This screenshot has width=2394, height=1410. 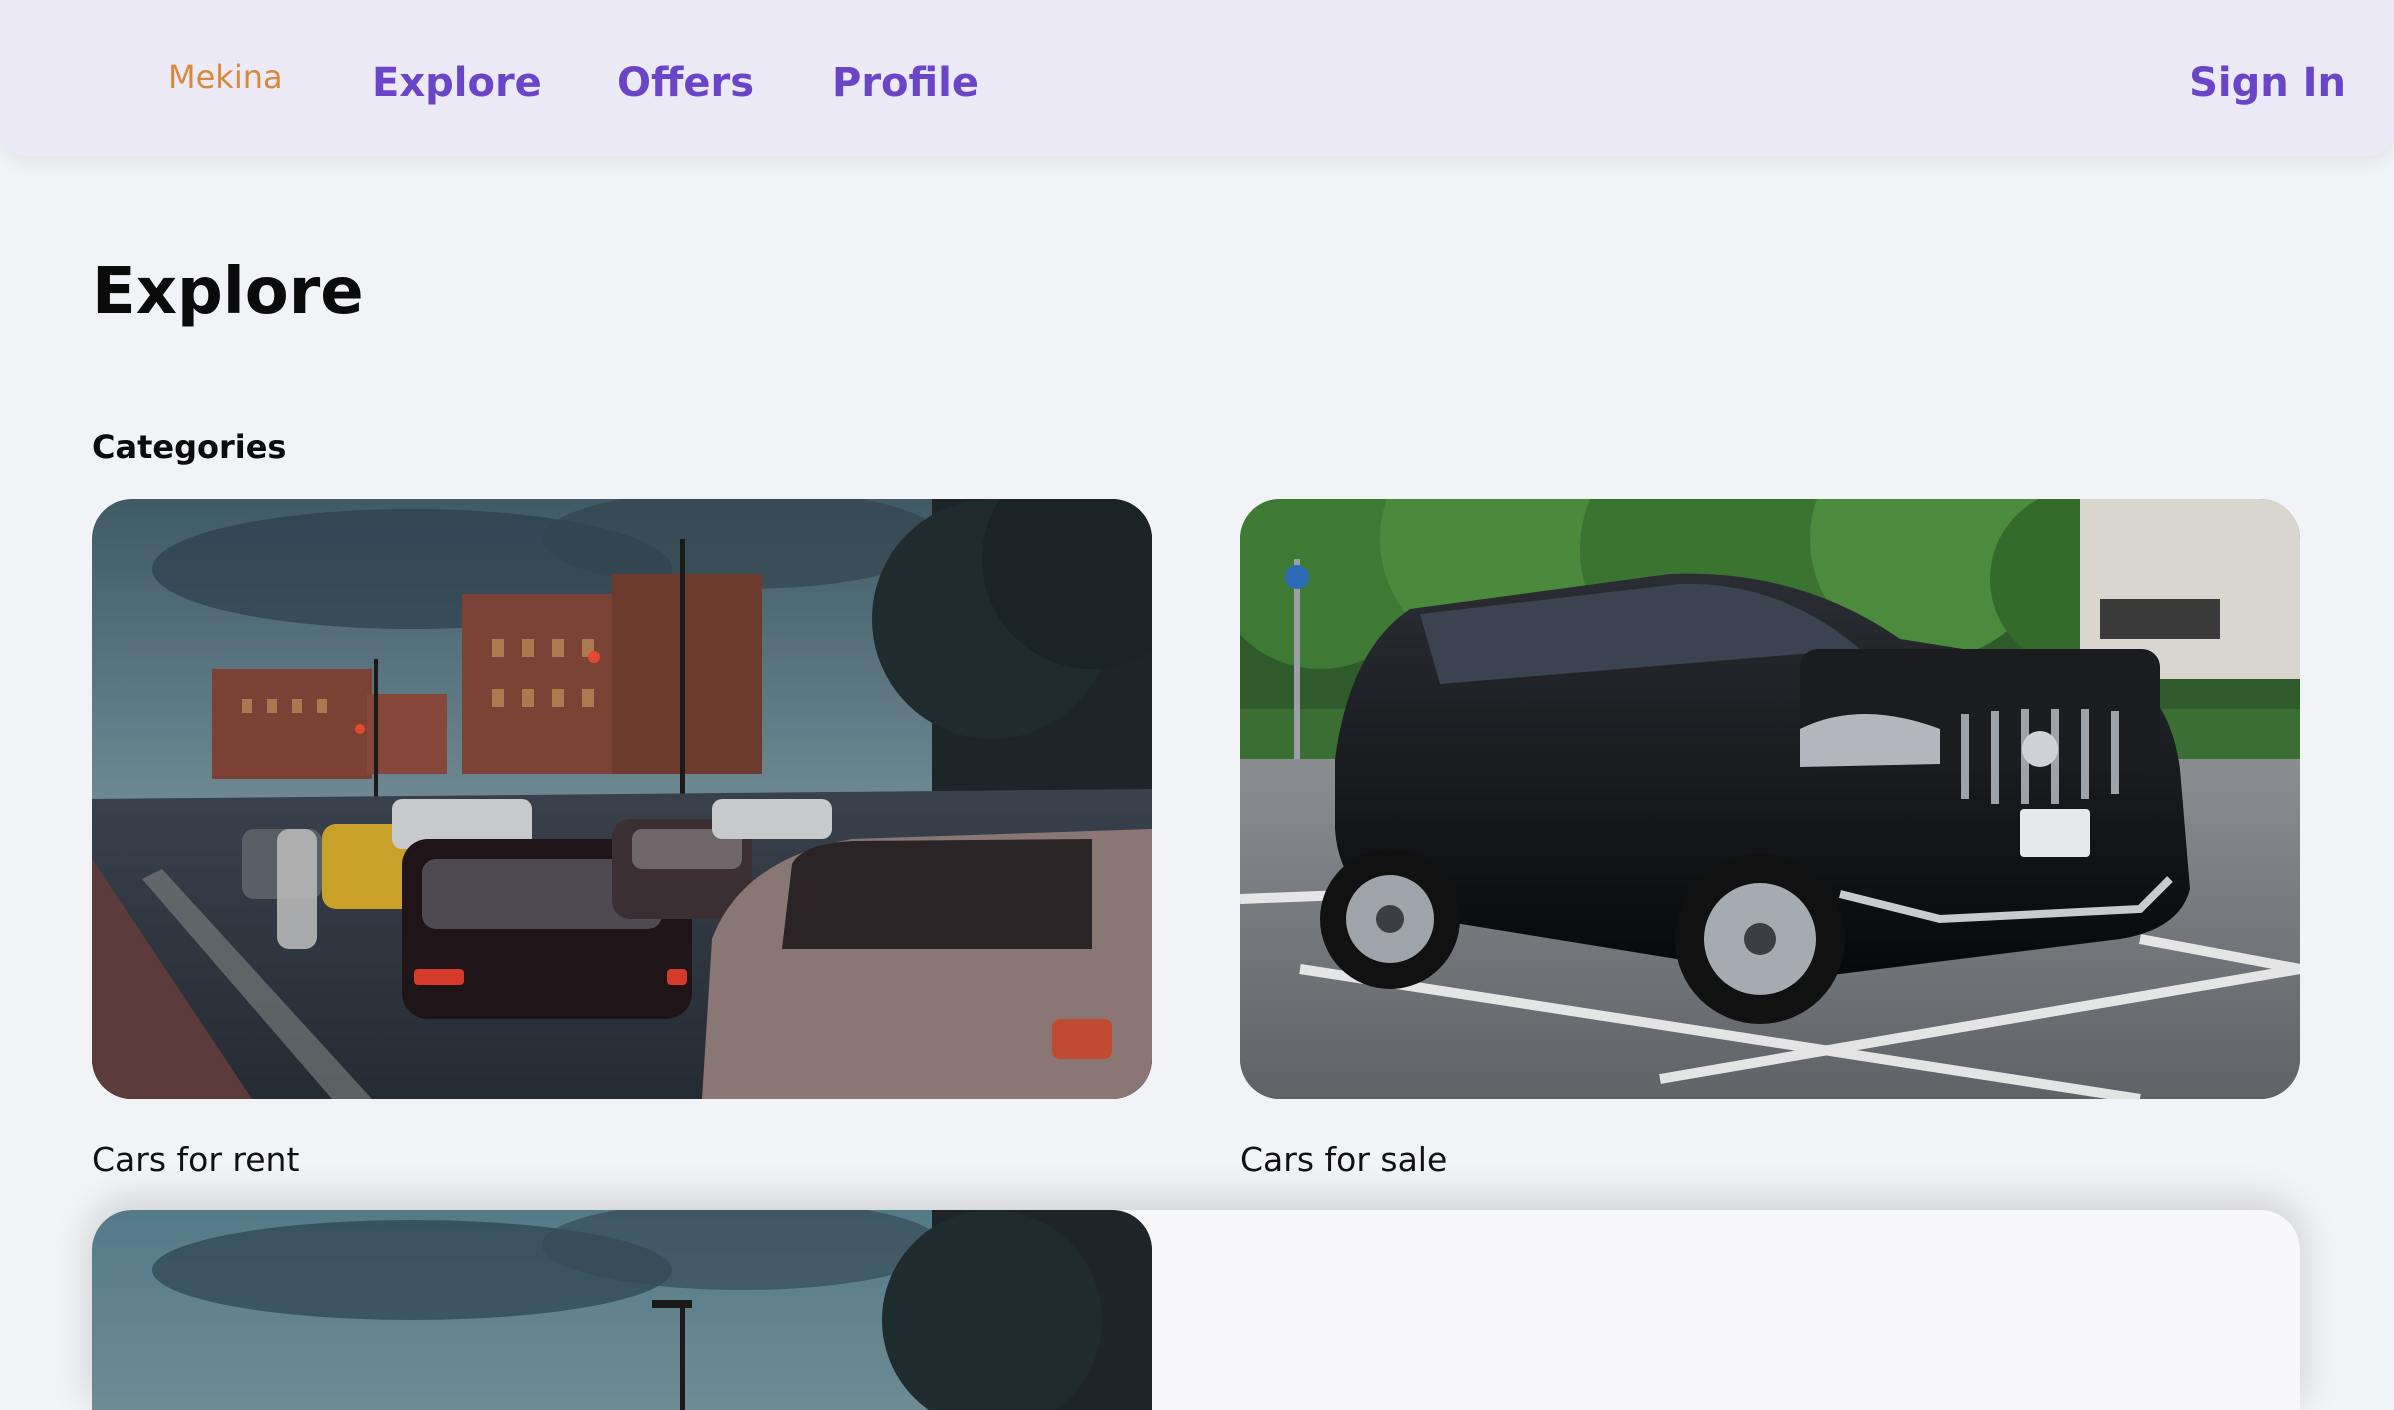 What do you see at coordinates (228, 292) in the screenshot?
I see `page-title: Explore` at bounding box center [228, 292].